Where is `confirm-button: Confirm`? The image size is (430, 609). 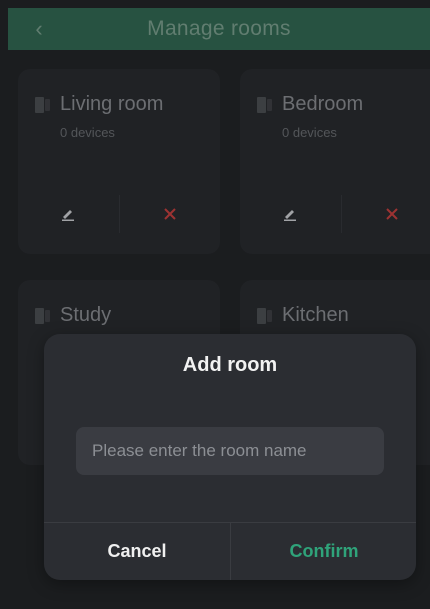 confirm-button: Confirm is located at coordinates (323, 551).